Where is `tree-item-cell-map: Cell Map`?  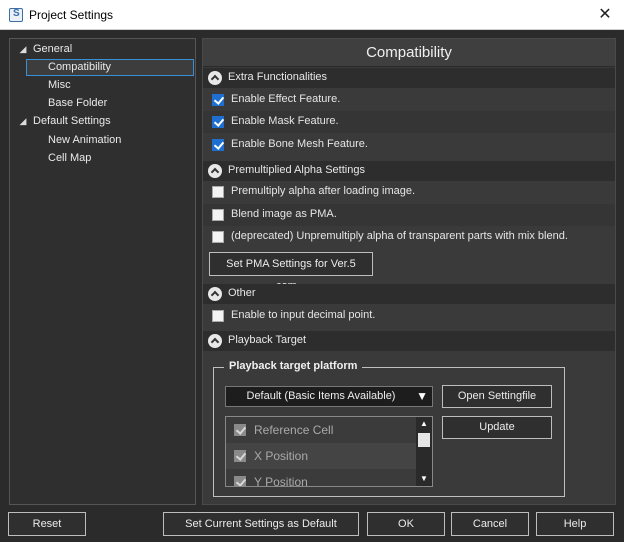
tree-item-cell-map: Cell Map is located at coordinates (102, 158).